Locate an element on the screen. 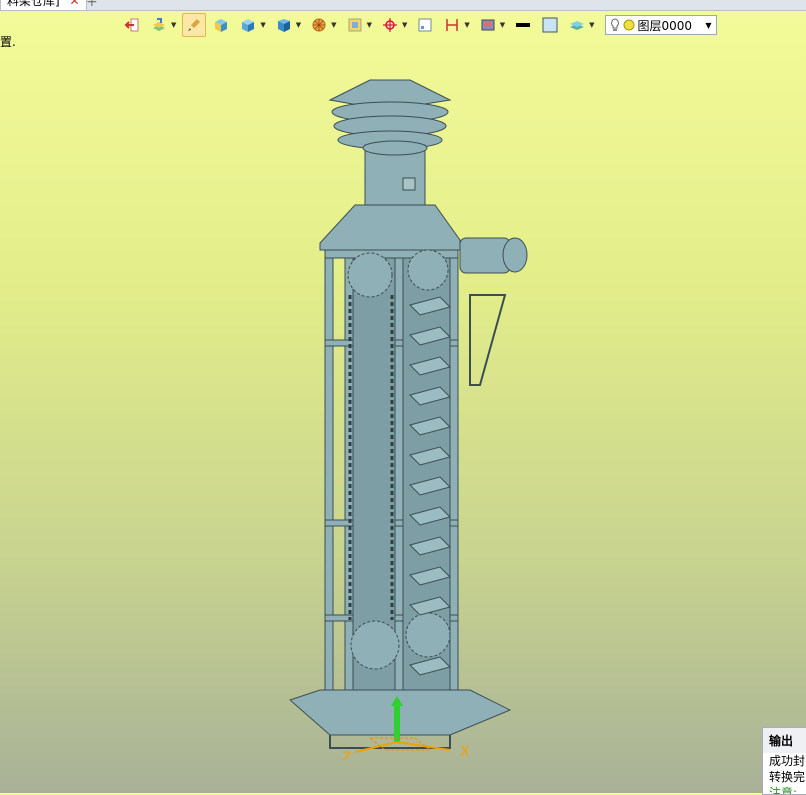  line-color-icon is located at coordinates (523, 25).